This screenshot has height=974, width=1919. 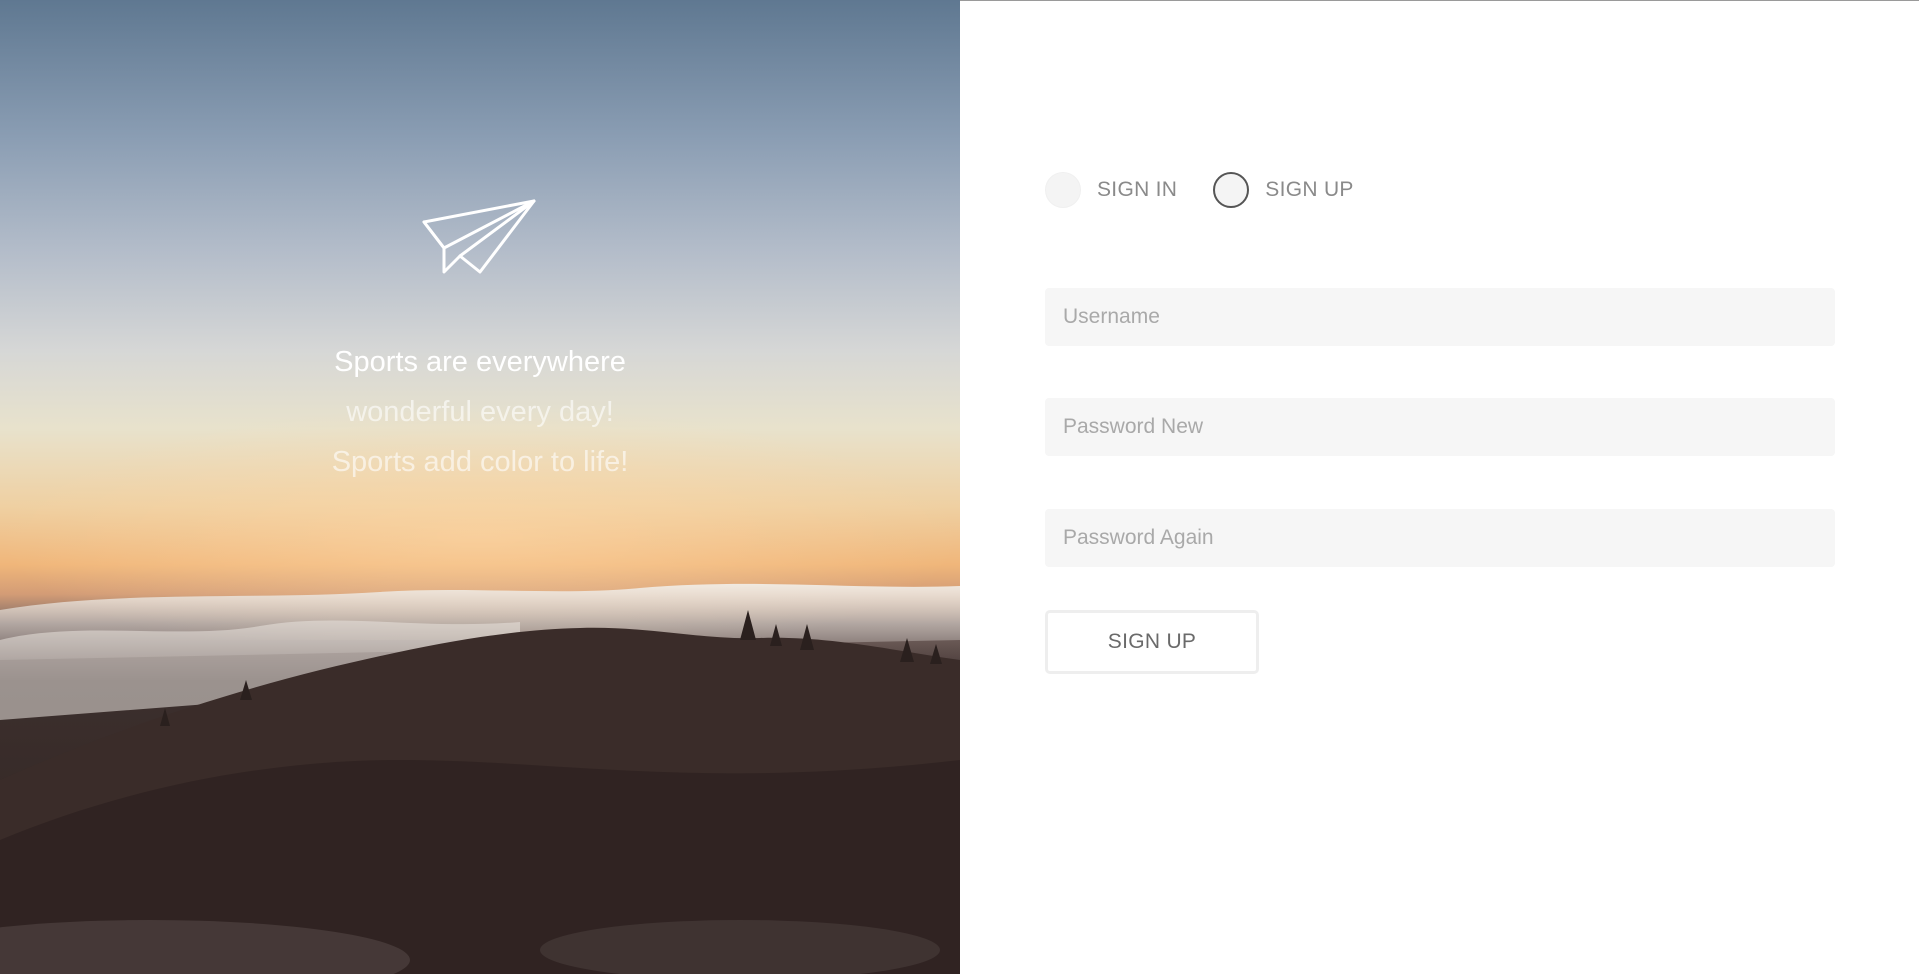 What do you see at coordinates (1439, 0) in the screenshot?
I see `top-divider` at bounding box center [1439, 0].